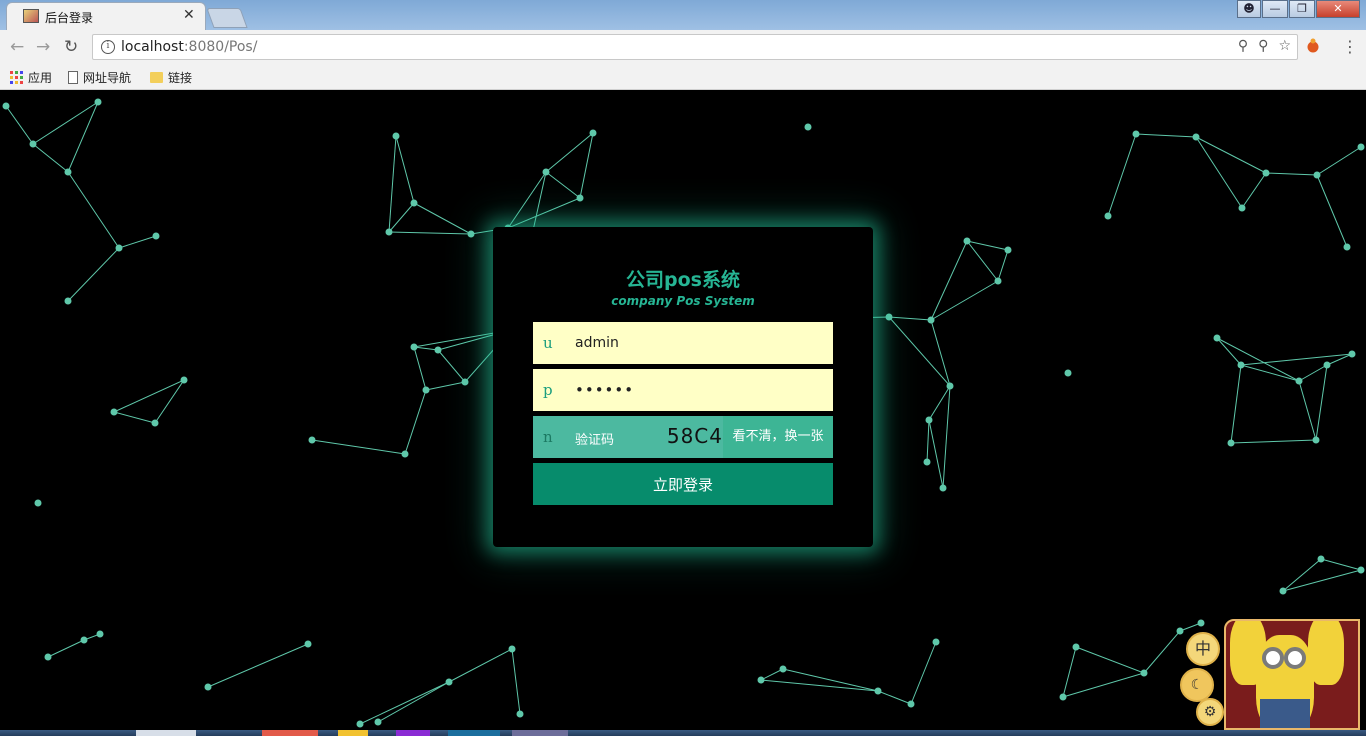 The height and width of the screenshot is (736, 1366). What do you see at coordinates (1203, 649) in the screenshot?
I see `language-toggle-button: 中` at bounding box center [1203, 649].